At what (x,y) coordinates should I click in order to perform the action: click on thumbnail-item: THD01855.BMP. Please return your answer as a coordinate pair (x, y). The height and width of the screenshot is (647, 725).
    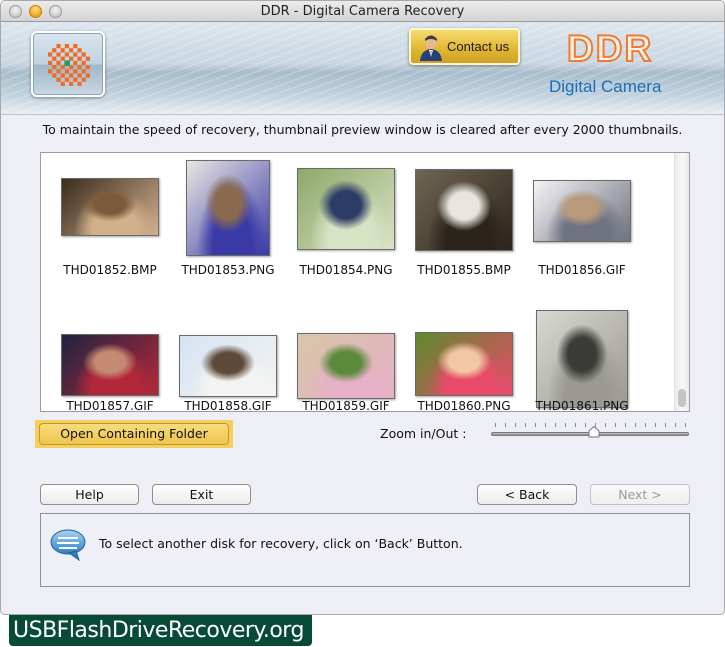
    Looking at the image, I should click on (464, 218).